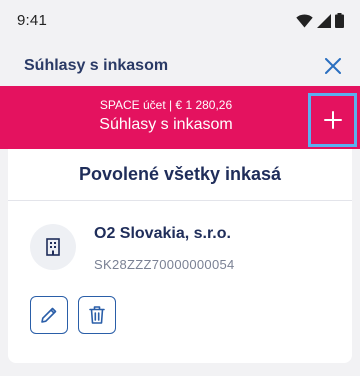 This screenshot has width=360, height=376. What do you see at coordinates (180, 20) in the screenshot?
I see `status-bar: 9:41` at bounding box center [180, 20].